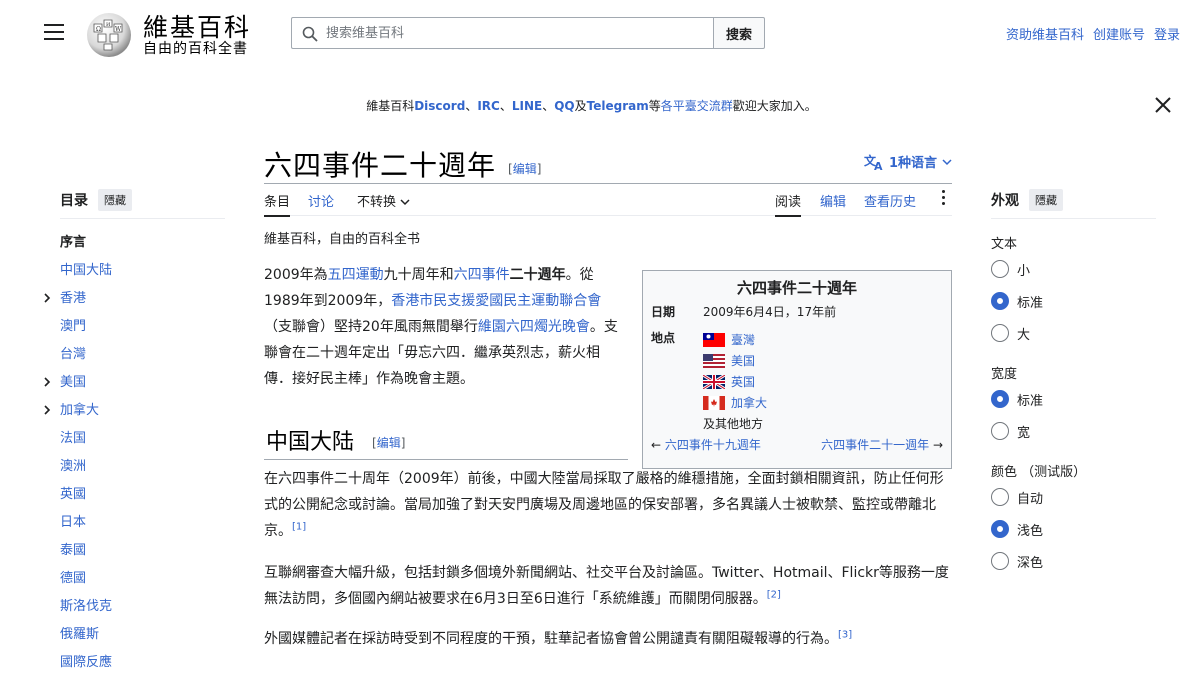  I want to click on infobox-place-row: 地点 臺灣 美国 英国 加拿大 及其他地方, so click(797, 381).